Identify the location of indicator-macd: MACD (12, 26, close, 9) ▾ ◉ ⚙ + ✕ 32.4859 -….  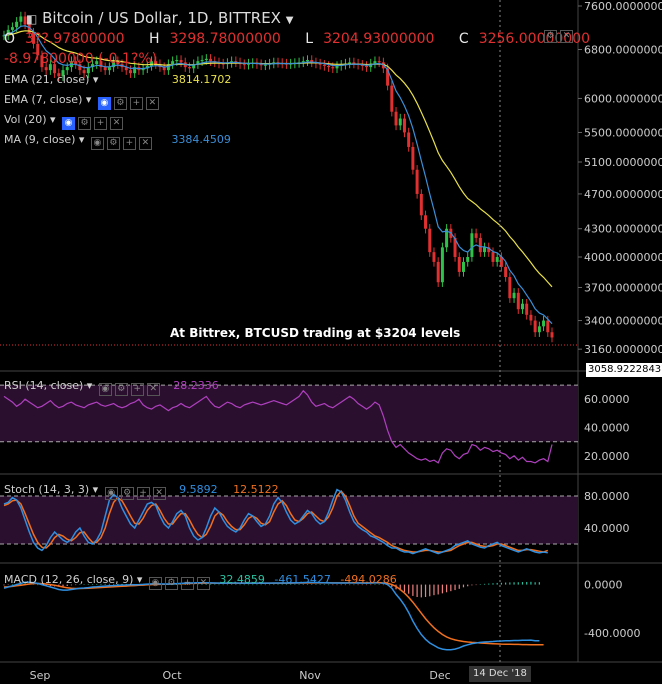
(200, 581).